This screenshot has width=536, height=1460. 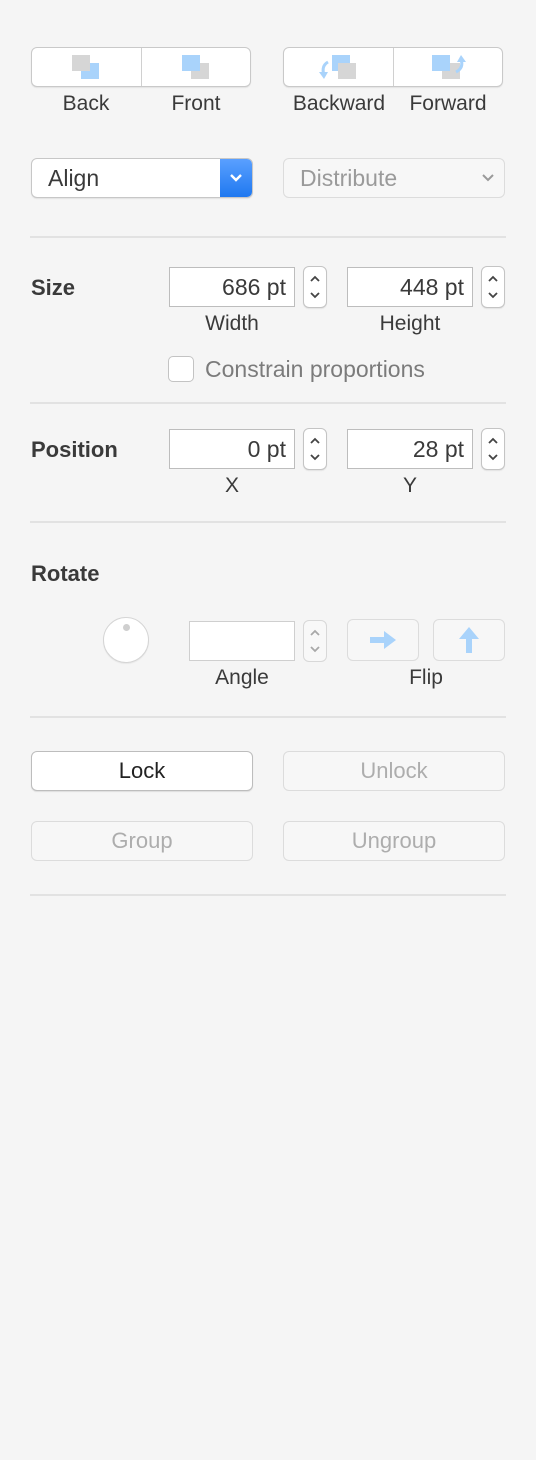 I want to click on back-front-segmented-control, so click(x=141, y=67).